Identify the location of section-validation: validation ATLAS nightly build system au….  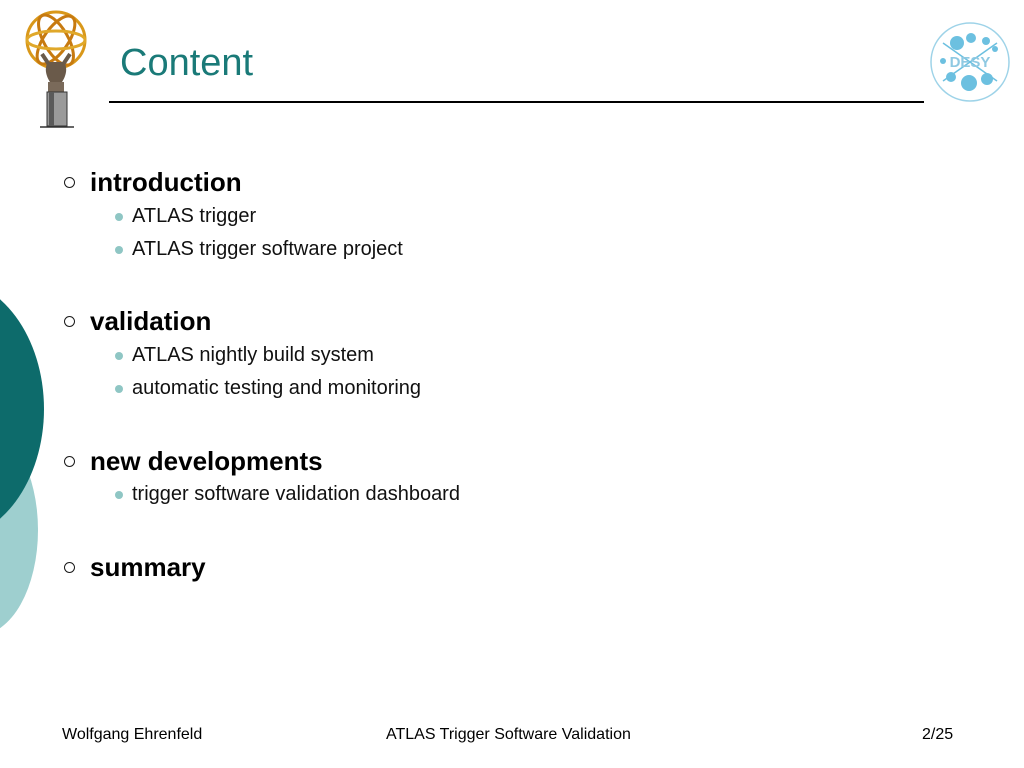
(241, 355).